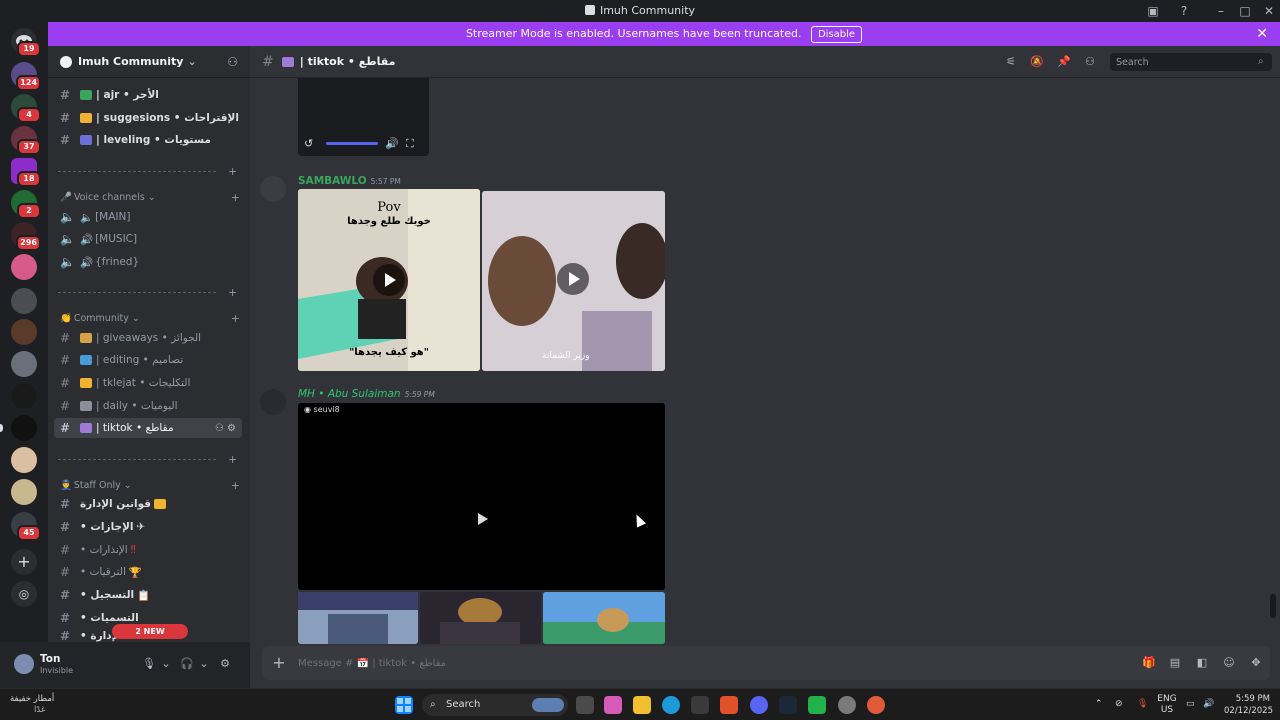 The height and width of the screenshot is (720, 1280). What do you see at coordinates (148, 572) in the screenshot?
I see `channel-item: # • الترقيات 🏆` at bounding box center [148, 572].